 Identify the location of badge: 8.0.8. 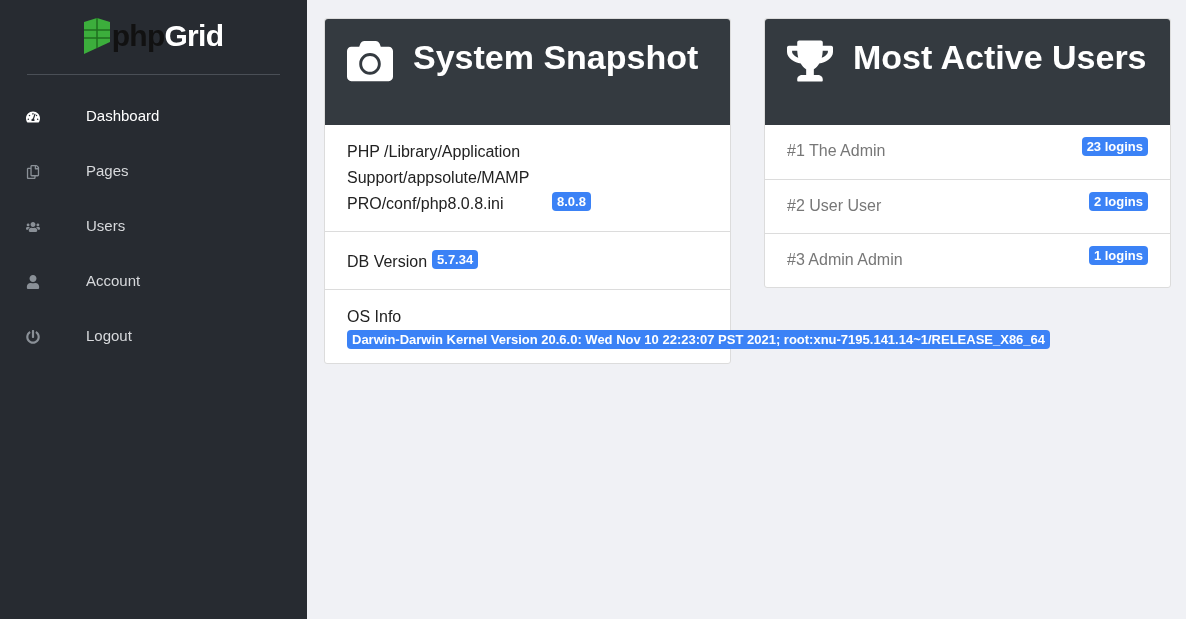
(571, 201).